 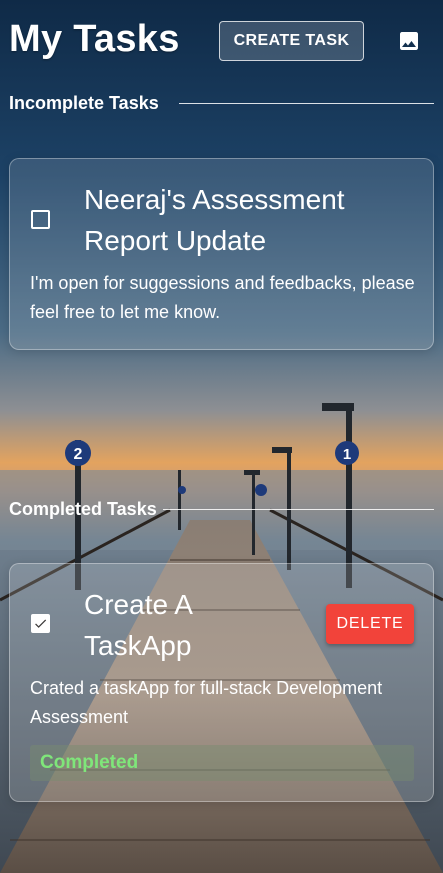 I want to click on image-icon, so click(x=409, y=41).